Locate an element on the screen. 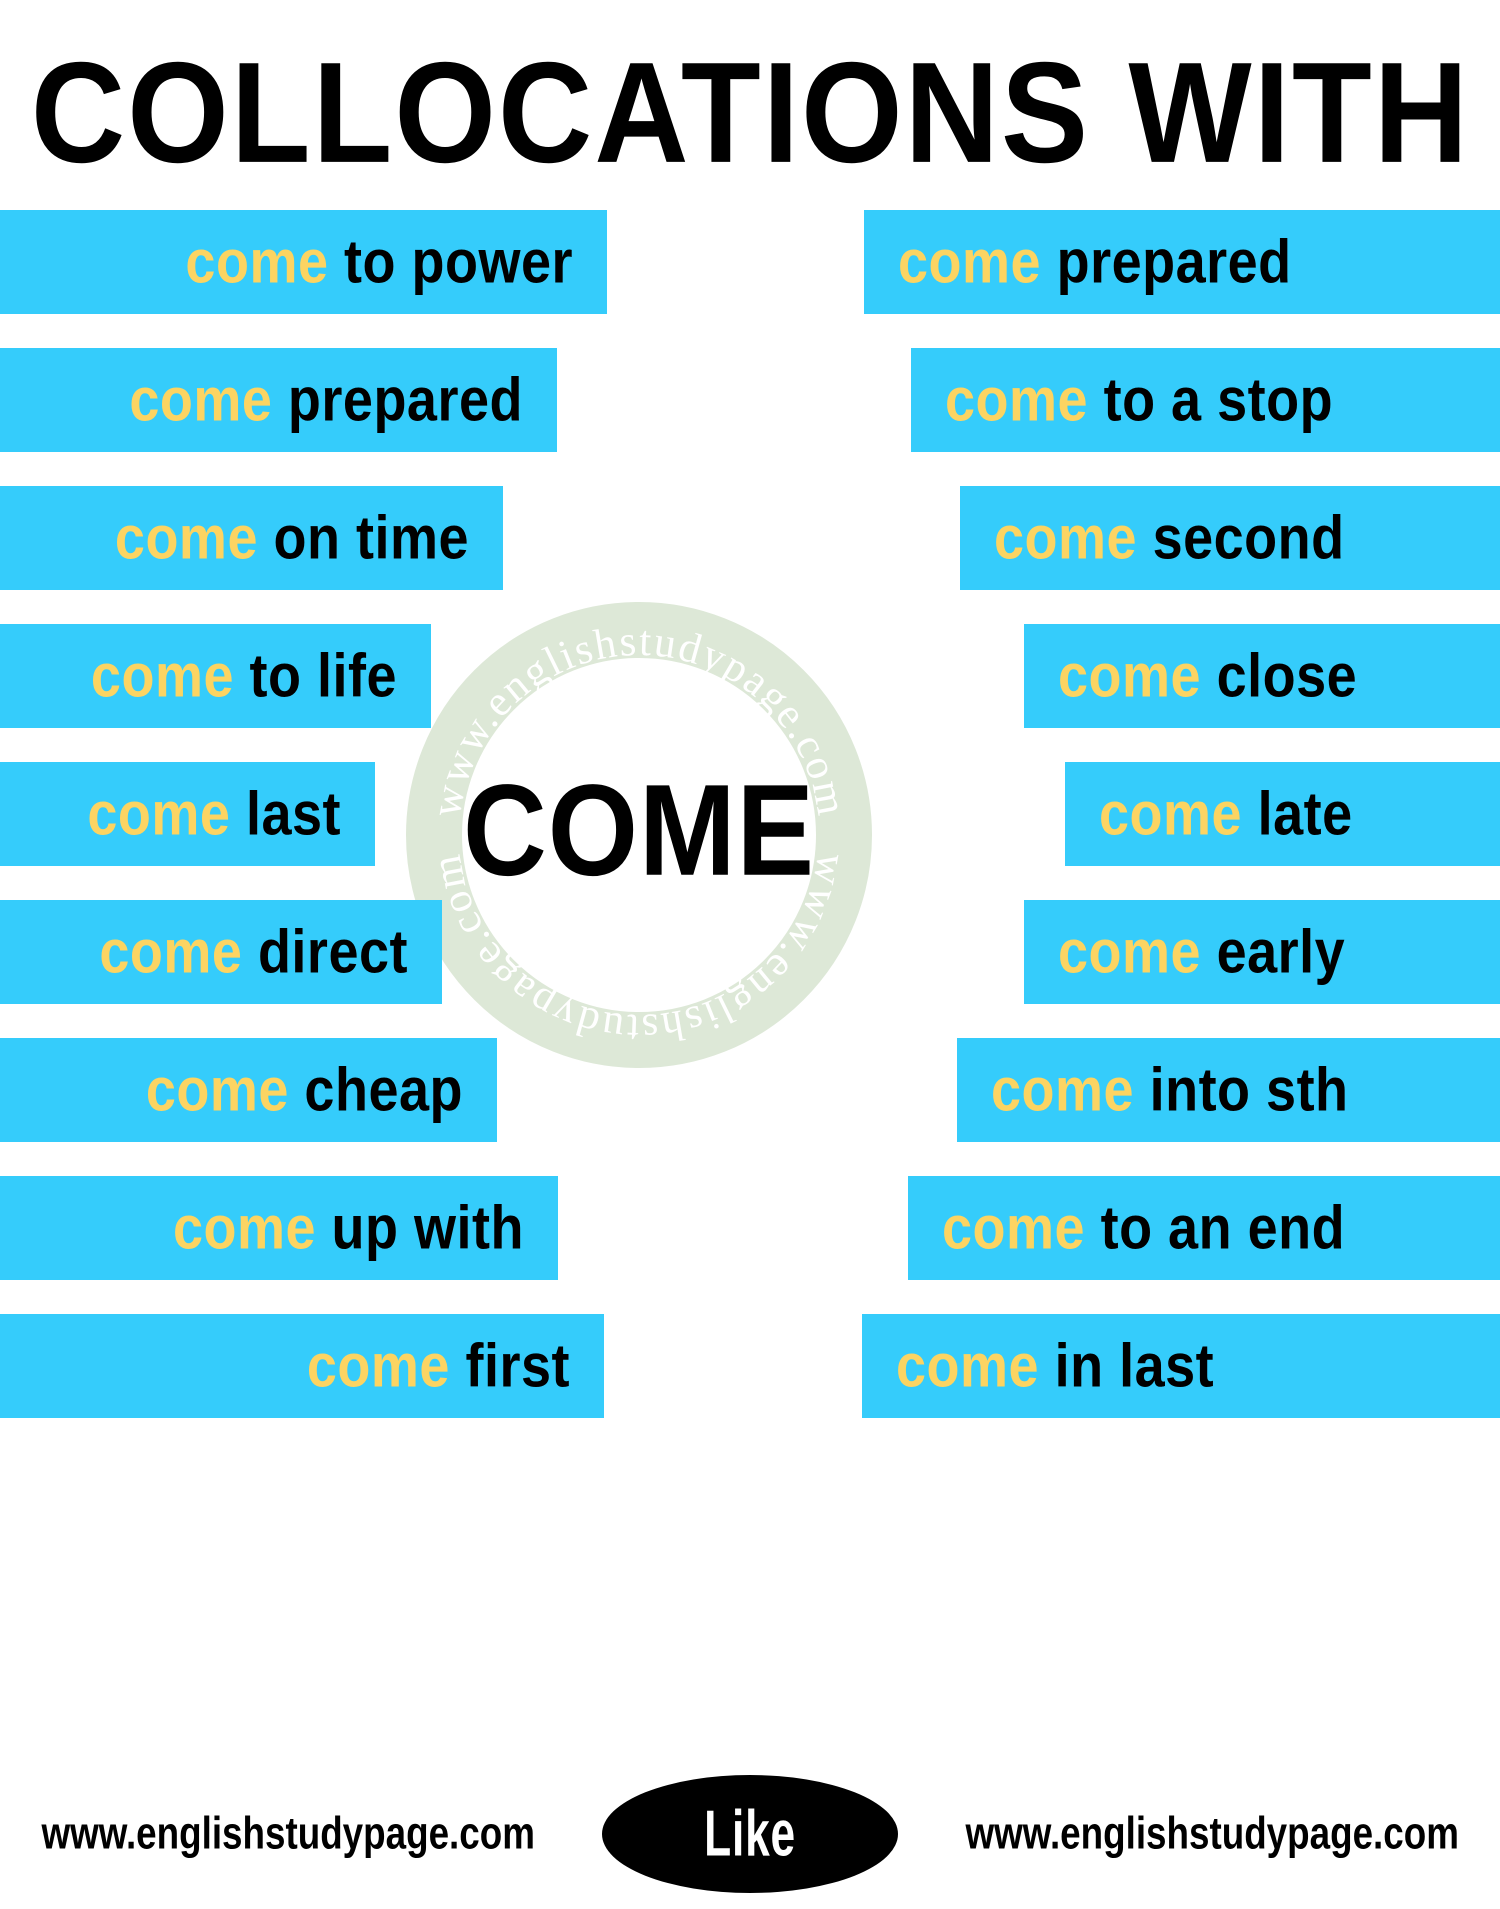 Image resolution: width=1500 pixels, height=1909 pixels. collocation-phrase: come to life is located at coordinates (244, 676).